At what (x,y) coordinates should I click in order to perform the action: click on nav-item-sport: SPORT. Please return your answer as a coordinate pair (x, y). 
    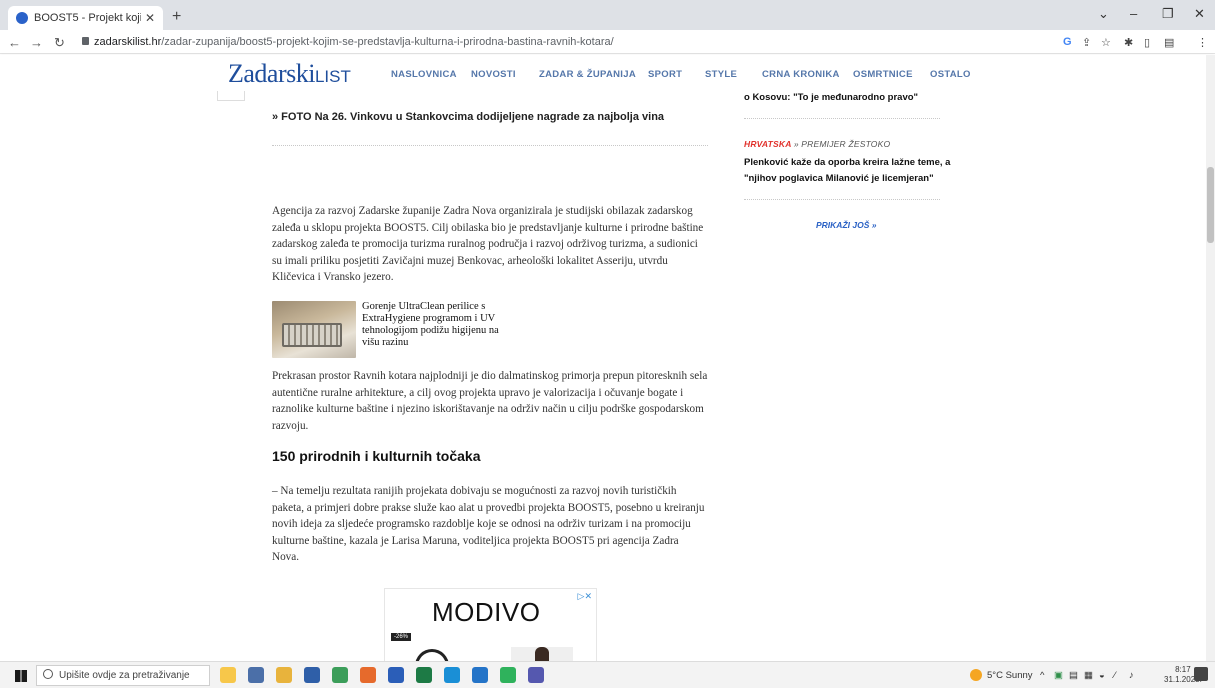
    Looking at the image, I should click on (665, 74).